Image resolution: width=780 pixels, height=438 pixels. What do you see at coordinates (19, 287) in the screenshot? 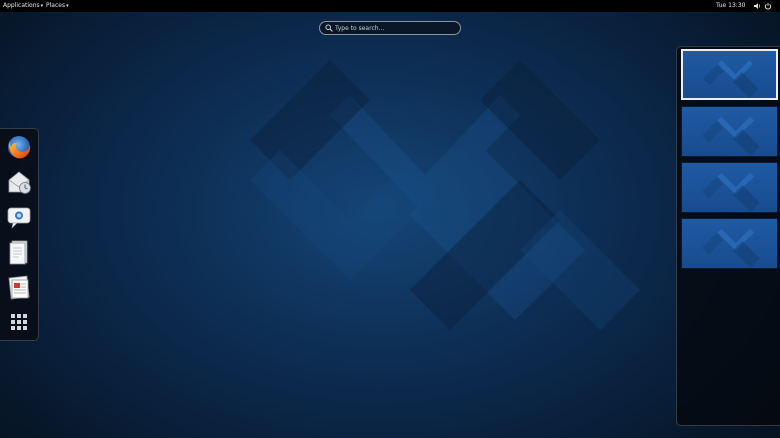
I see `libreoffice-writer-icon` at bounding box center [19, 287].